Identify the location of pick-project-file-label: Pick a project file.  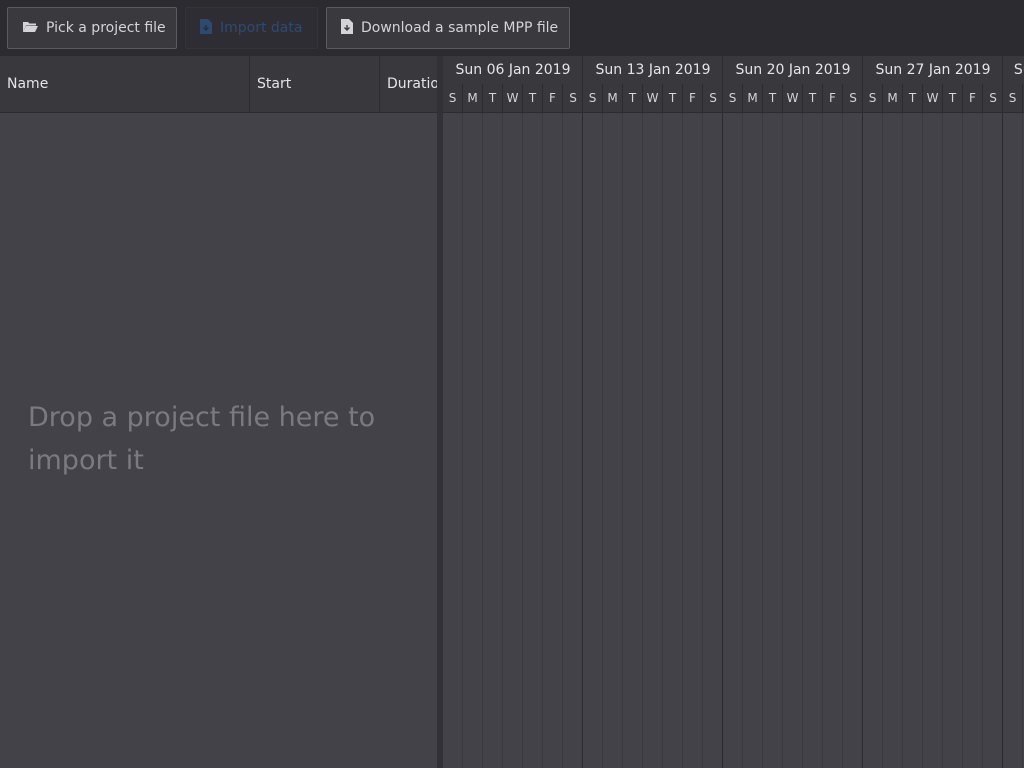
(106, 28).